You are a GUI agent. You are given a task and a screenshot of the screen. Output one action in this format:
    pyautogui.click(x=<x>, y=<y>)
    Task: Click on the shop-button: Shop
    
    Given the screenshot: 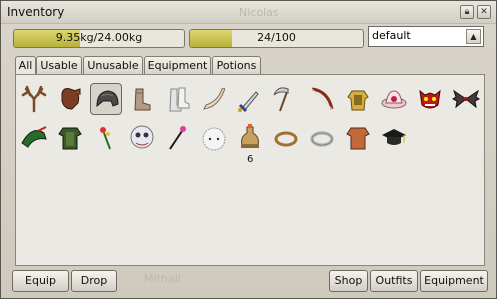 What is the action you would take?
    pyautogui.click(x=348, y=281)
    